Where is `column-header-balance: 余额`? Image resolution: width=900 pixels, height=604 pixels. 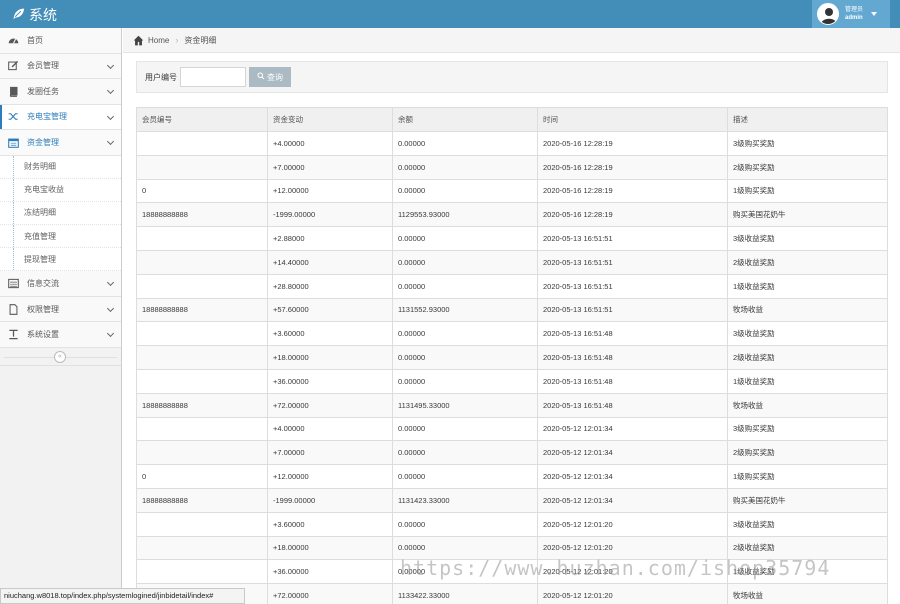 column-header-balance: 余额 is located at coordinates (465, 119).